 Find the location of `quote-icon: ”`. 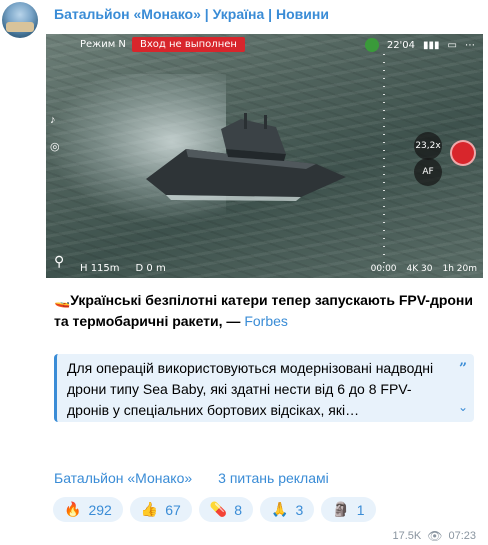

quote-icon: ” is located at coordinates (462, 369).